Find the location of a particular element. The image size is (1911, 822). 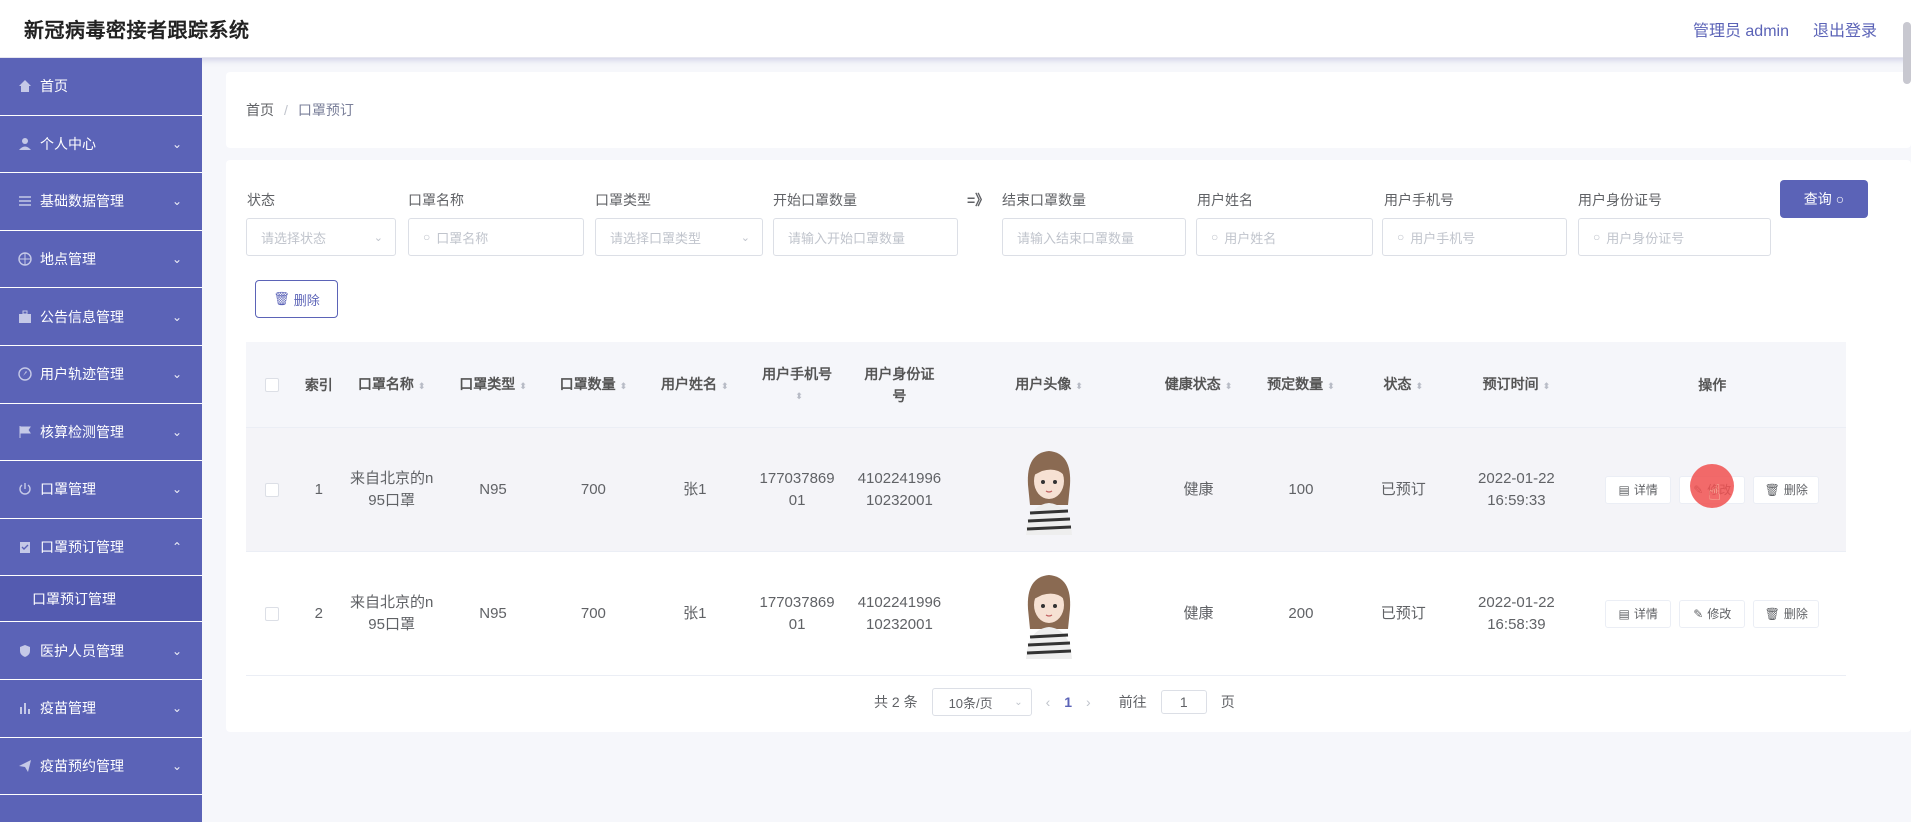

sidebar-item-notice: 公告信息管理 ⌄ is located at coordinates (101, 317).